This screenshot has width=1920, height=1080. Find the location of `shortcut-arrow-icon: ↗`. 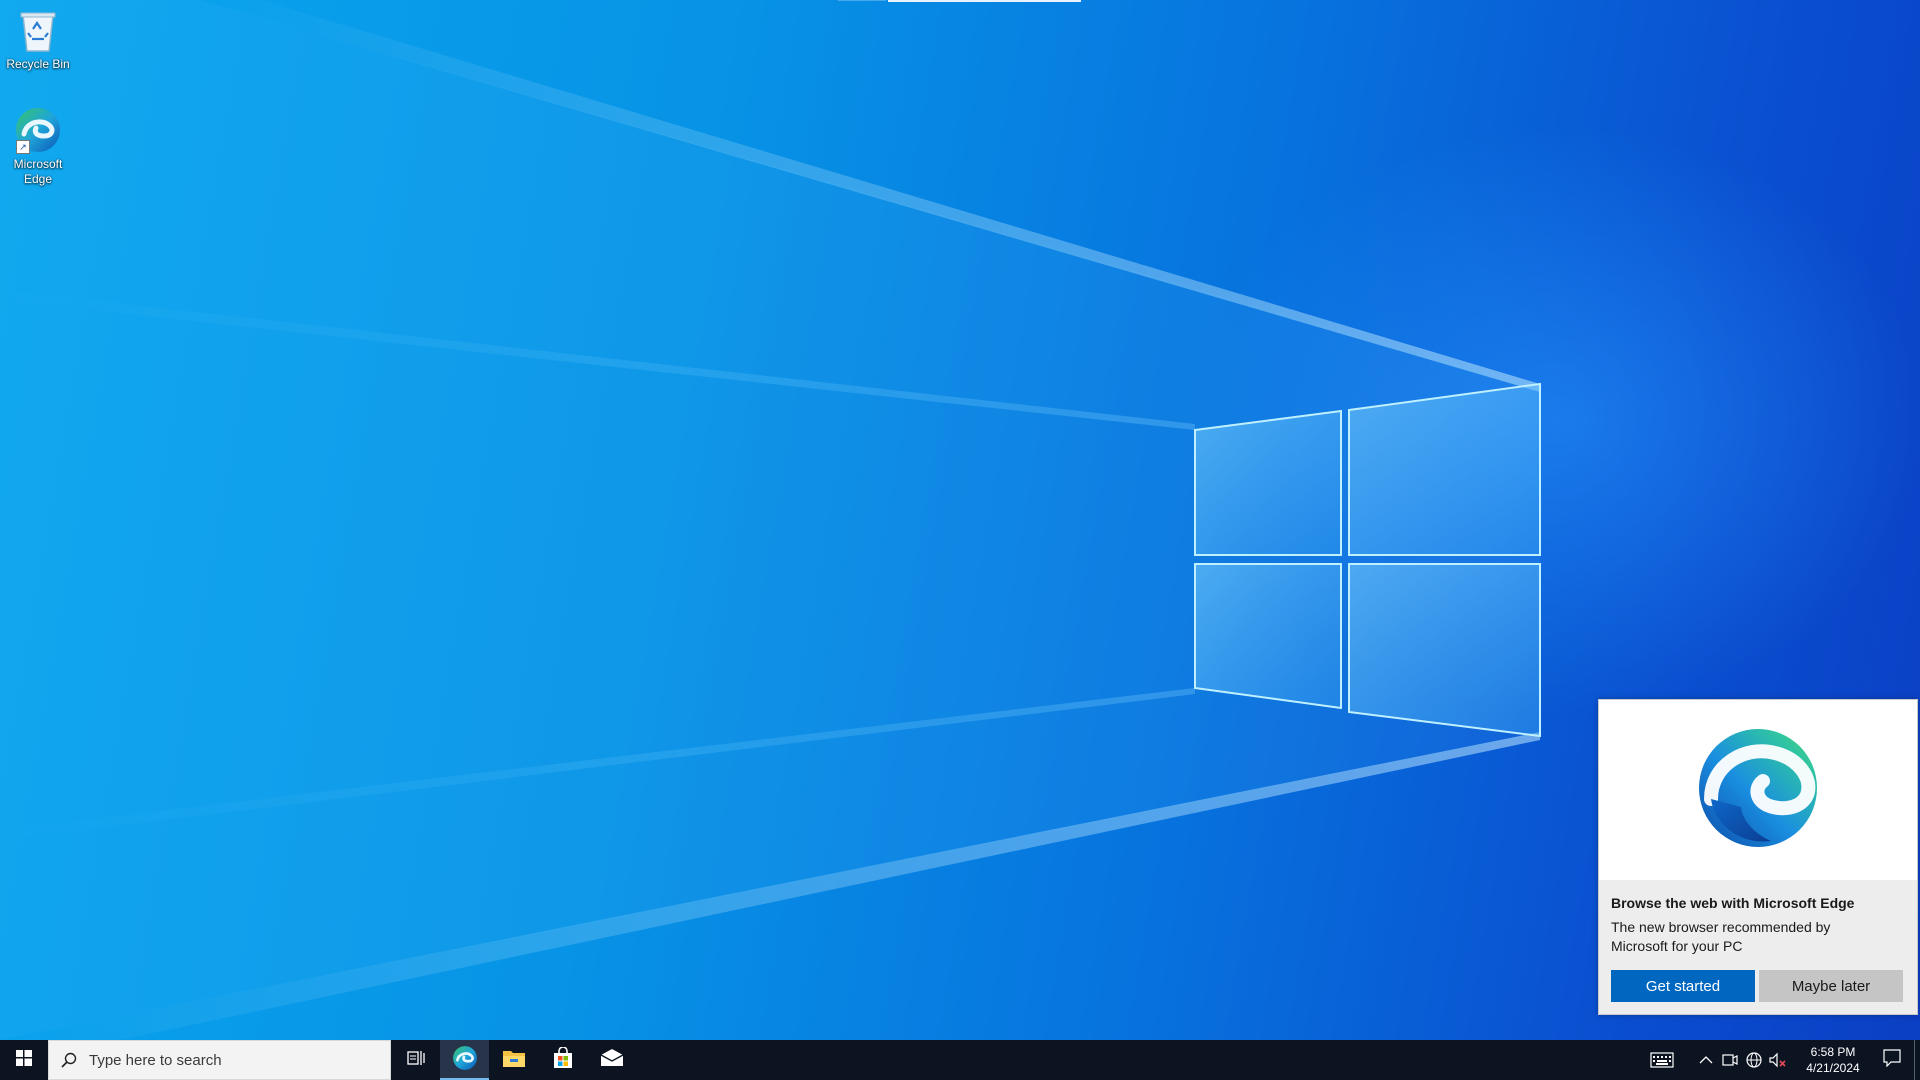

shortcut-arrow-icon: ↗ is located at coordinates (23, 147).